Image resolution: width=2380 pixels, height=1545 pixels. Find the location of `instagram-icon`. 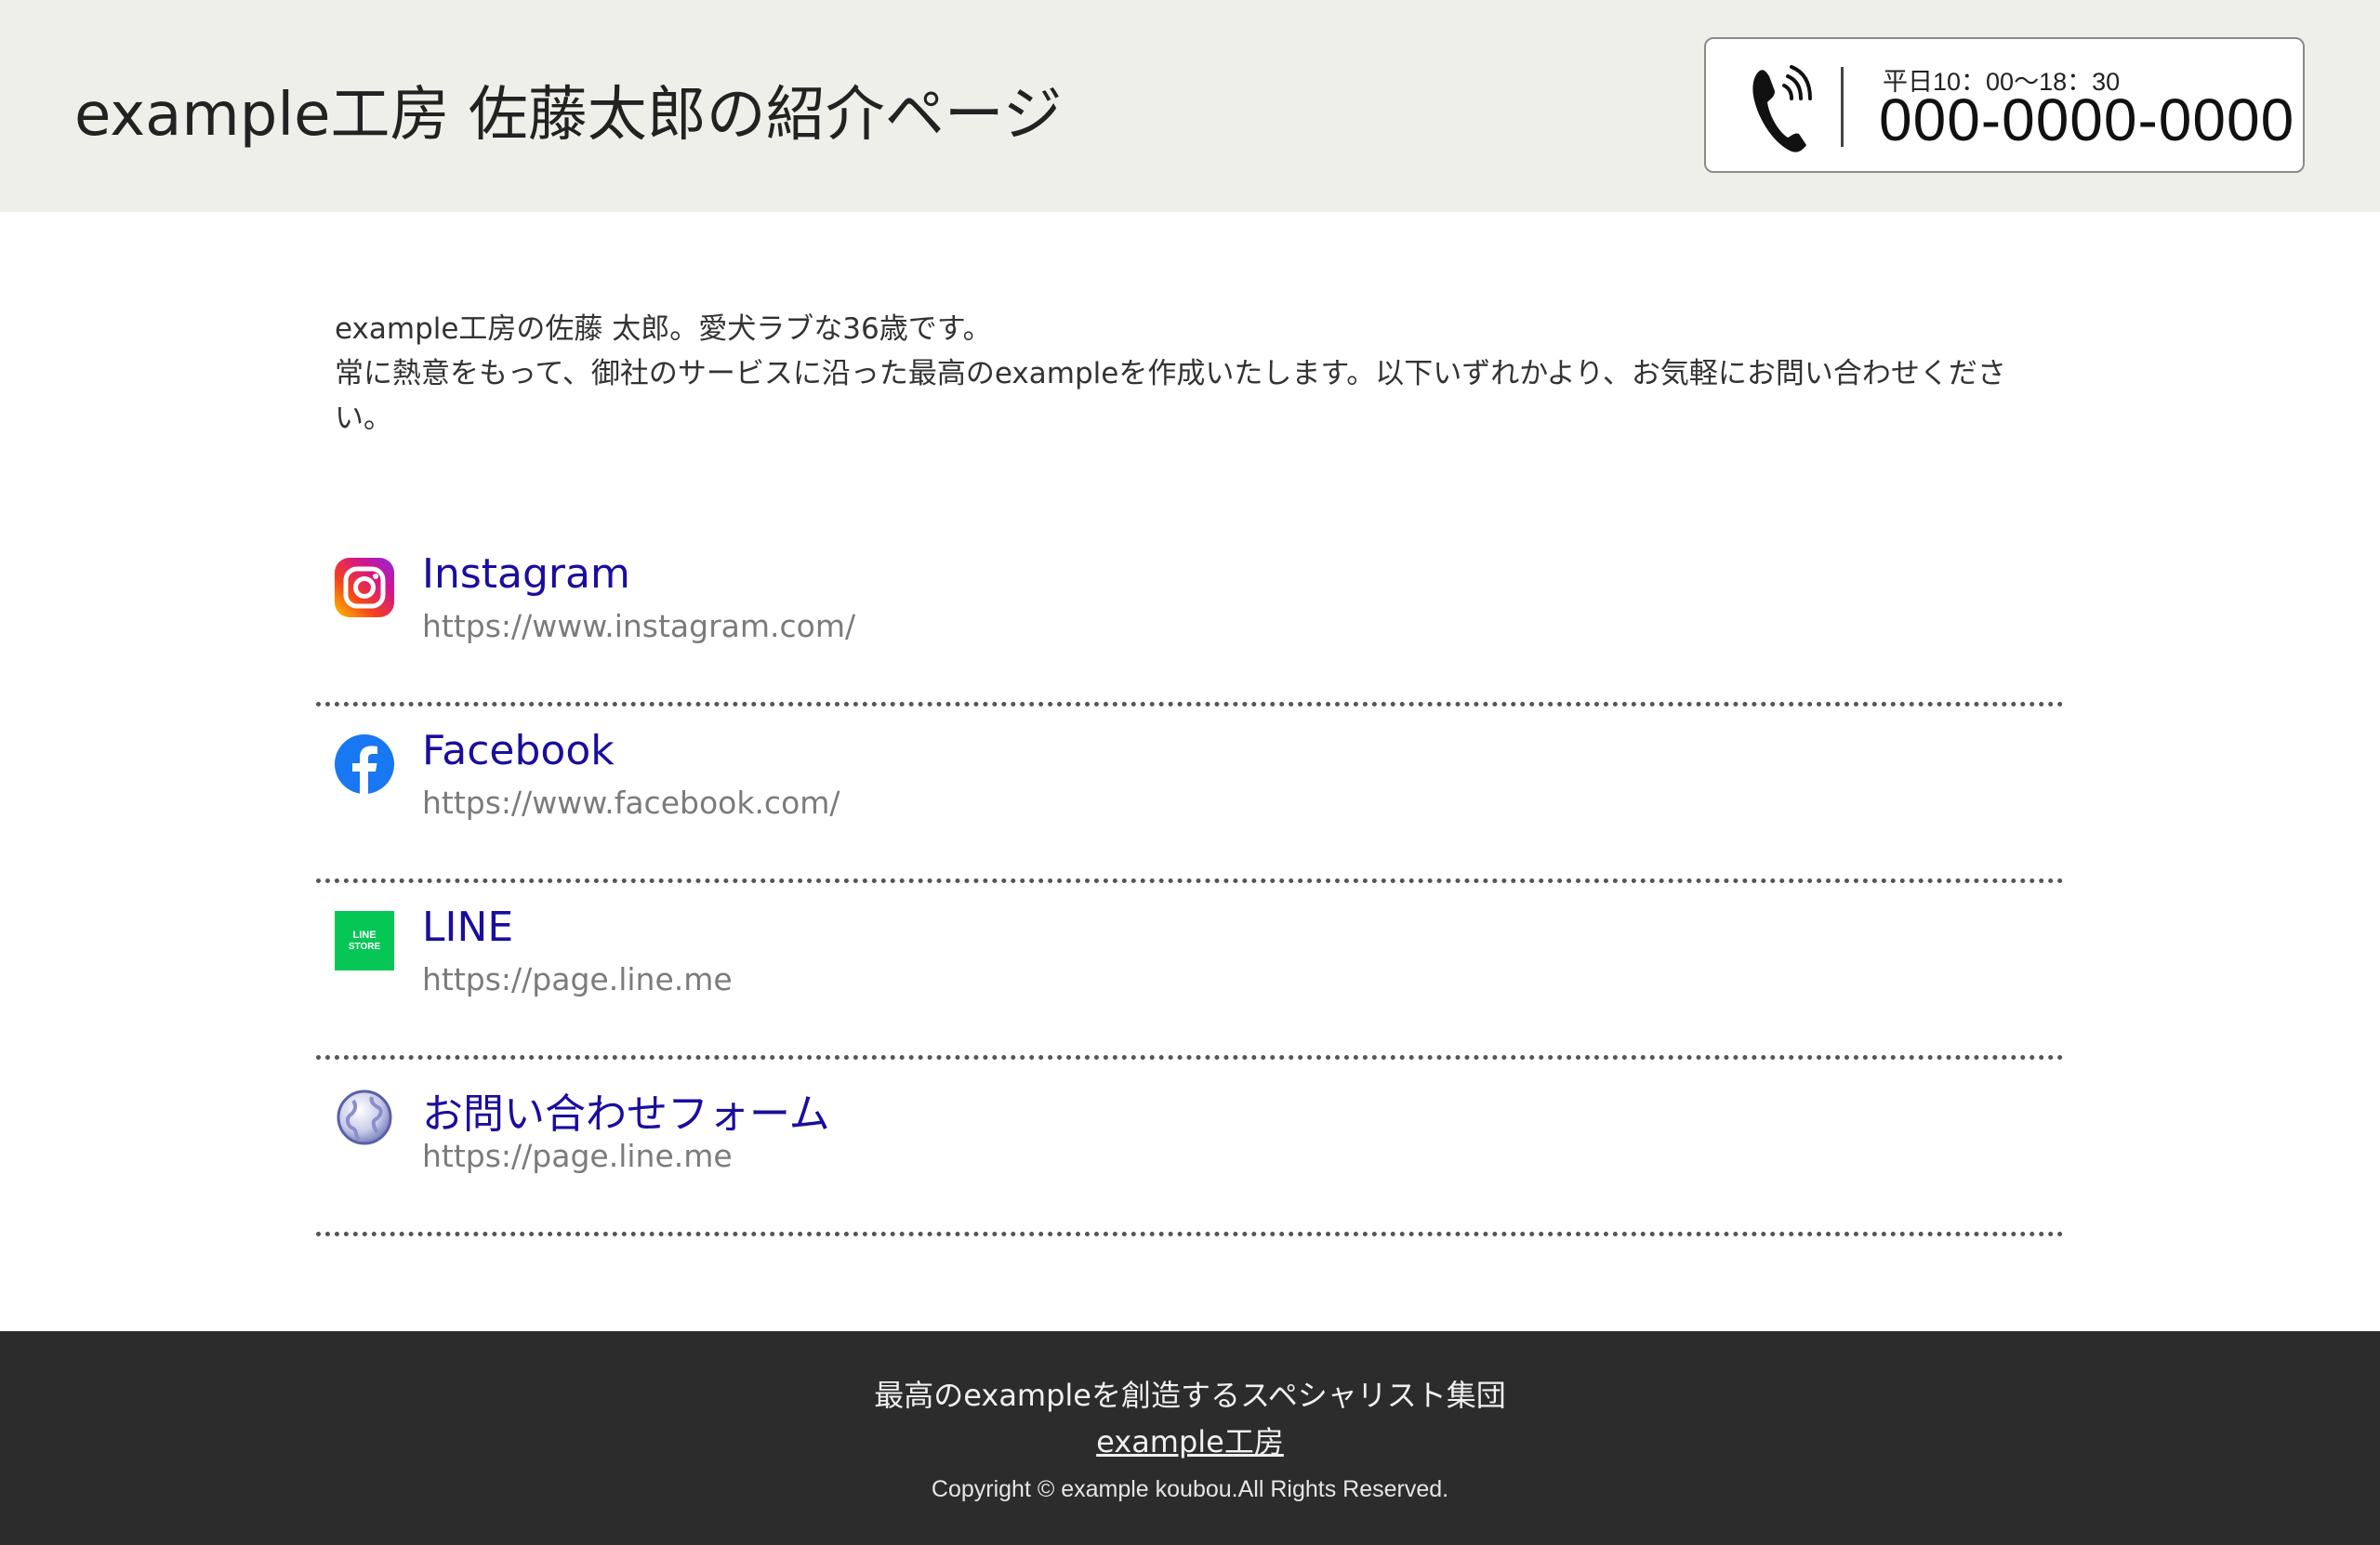

instagram-icon is located at coordinates (364, 588).